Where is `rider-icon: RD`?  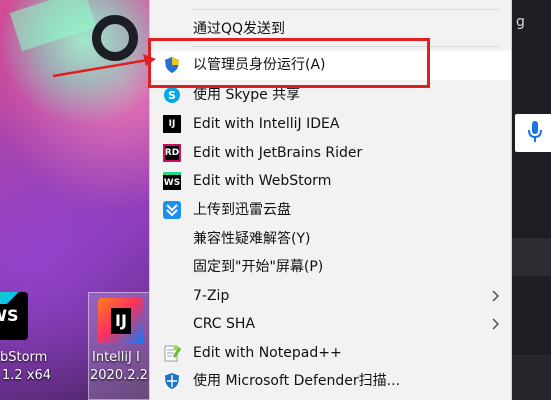 rider-icon: RD is located at coordinates (172, 153).